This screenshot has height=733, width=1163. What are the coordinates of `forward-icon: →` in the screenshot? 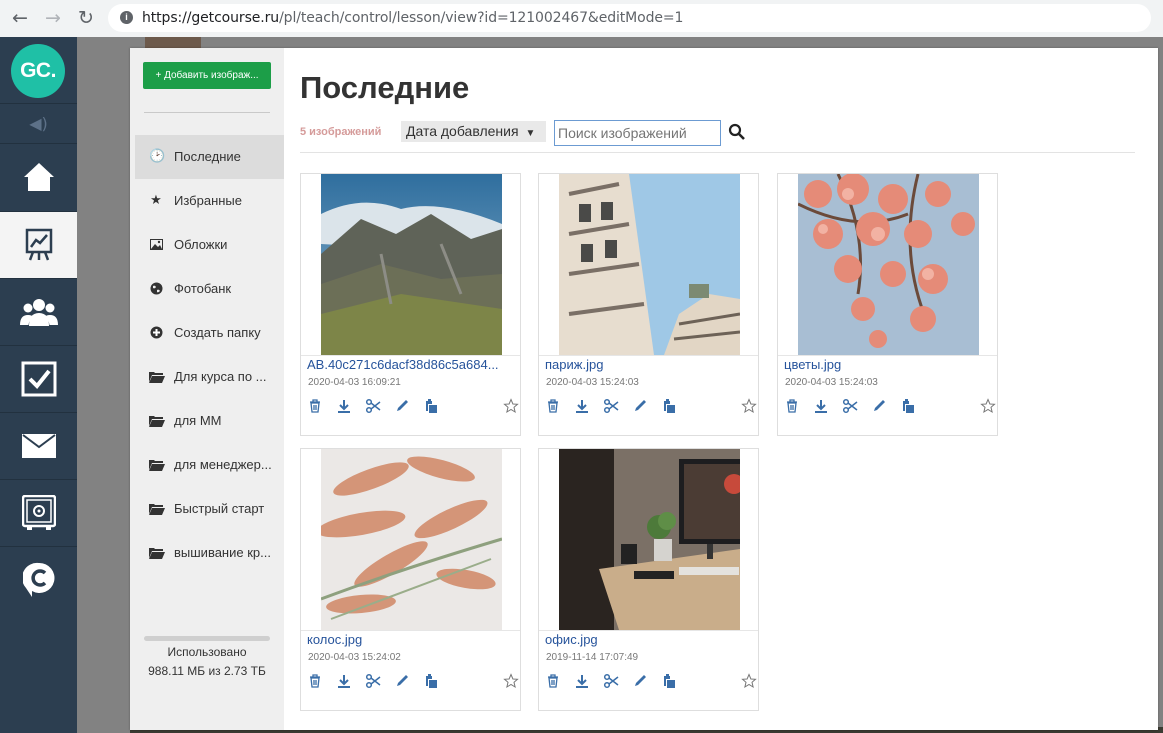 It's located at (53, 18).